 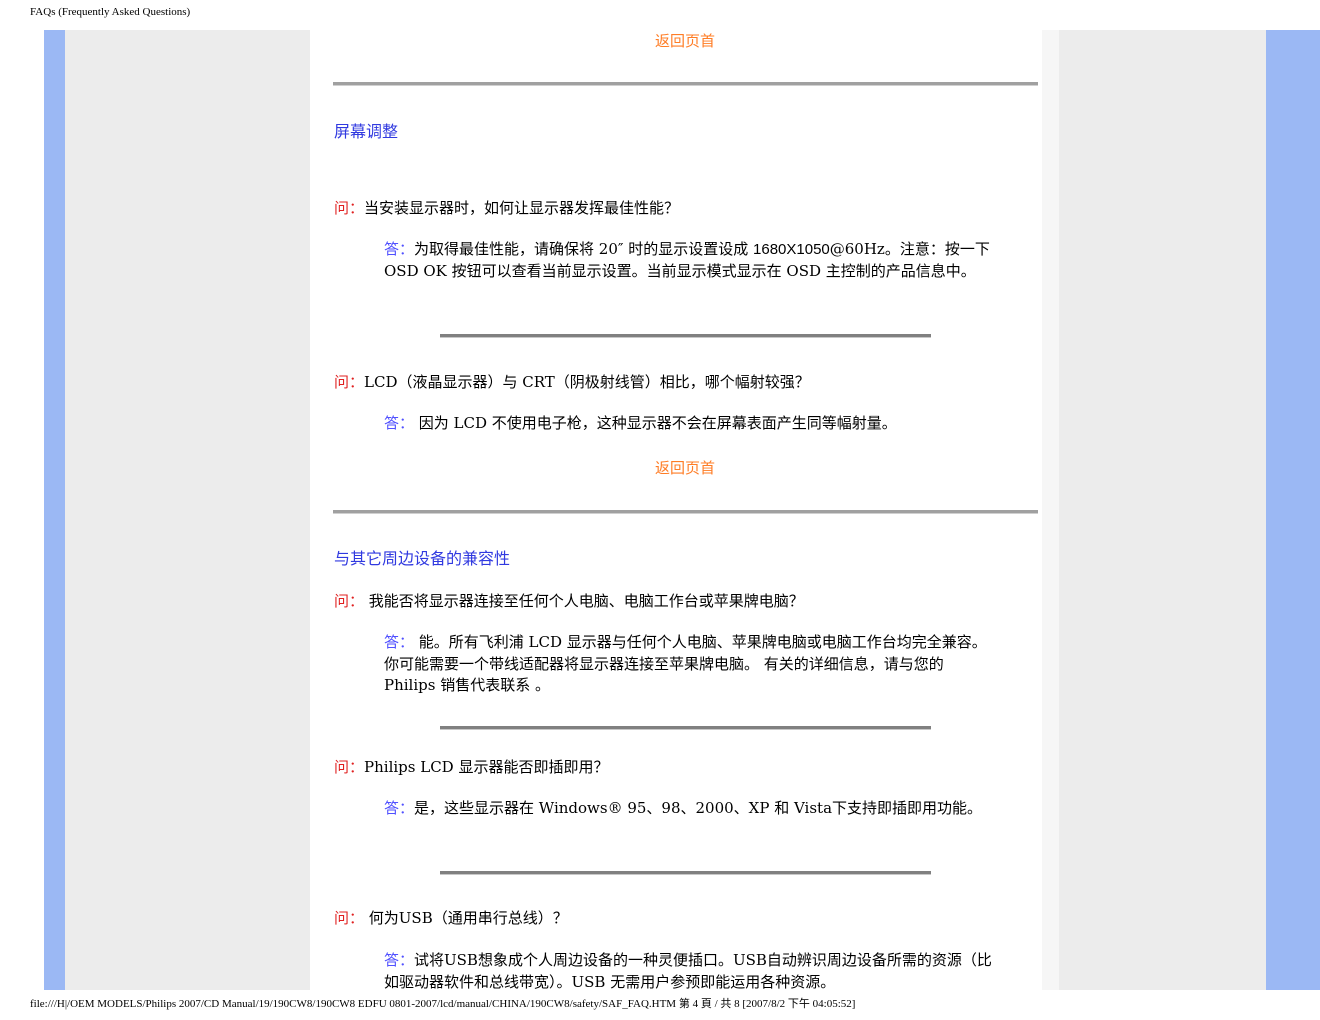 What do you see at coordinates (679, 766) in the screenshot?
I see `question-plug-and-play: 问：Philips LCD 显示器能否即插即用？` at bounding box center [679, 766].